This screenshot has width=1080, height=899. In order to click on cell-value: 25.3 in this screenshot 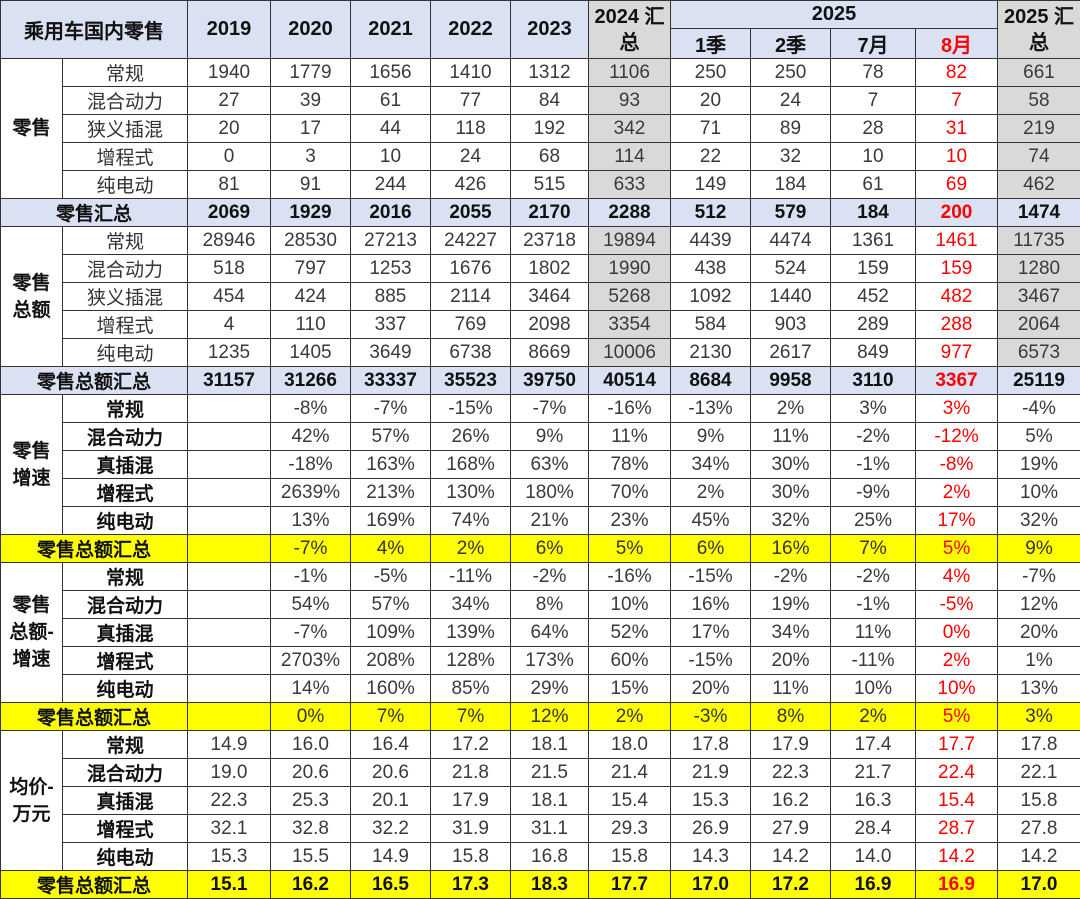, I will do `click(311, 801)`.